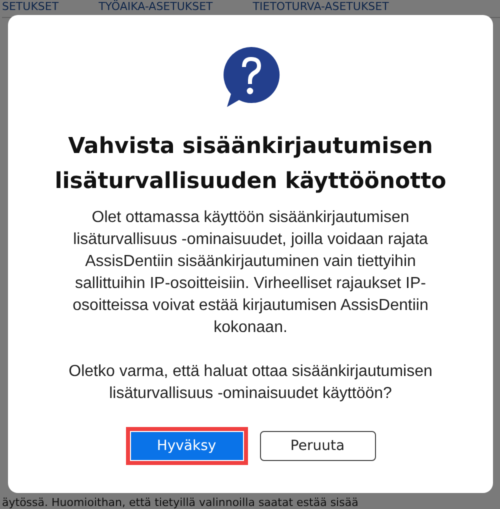  I want to click on dialog-title: Vahvista sisäänkirjautumisen lisäturvallisuuden käyttöönotto, so click(251, 164).